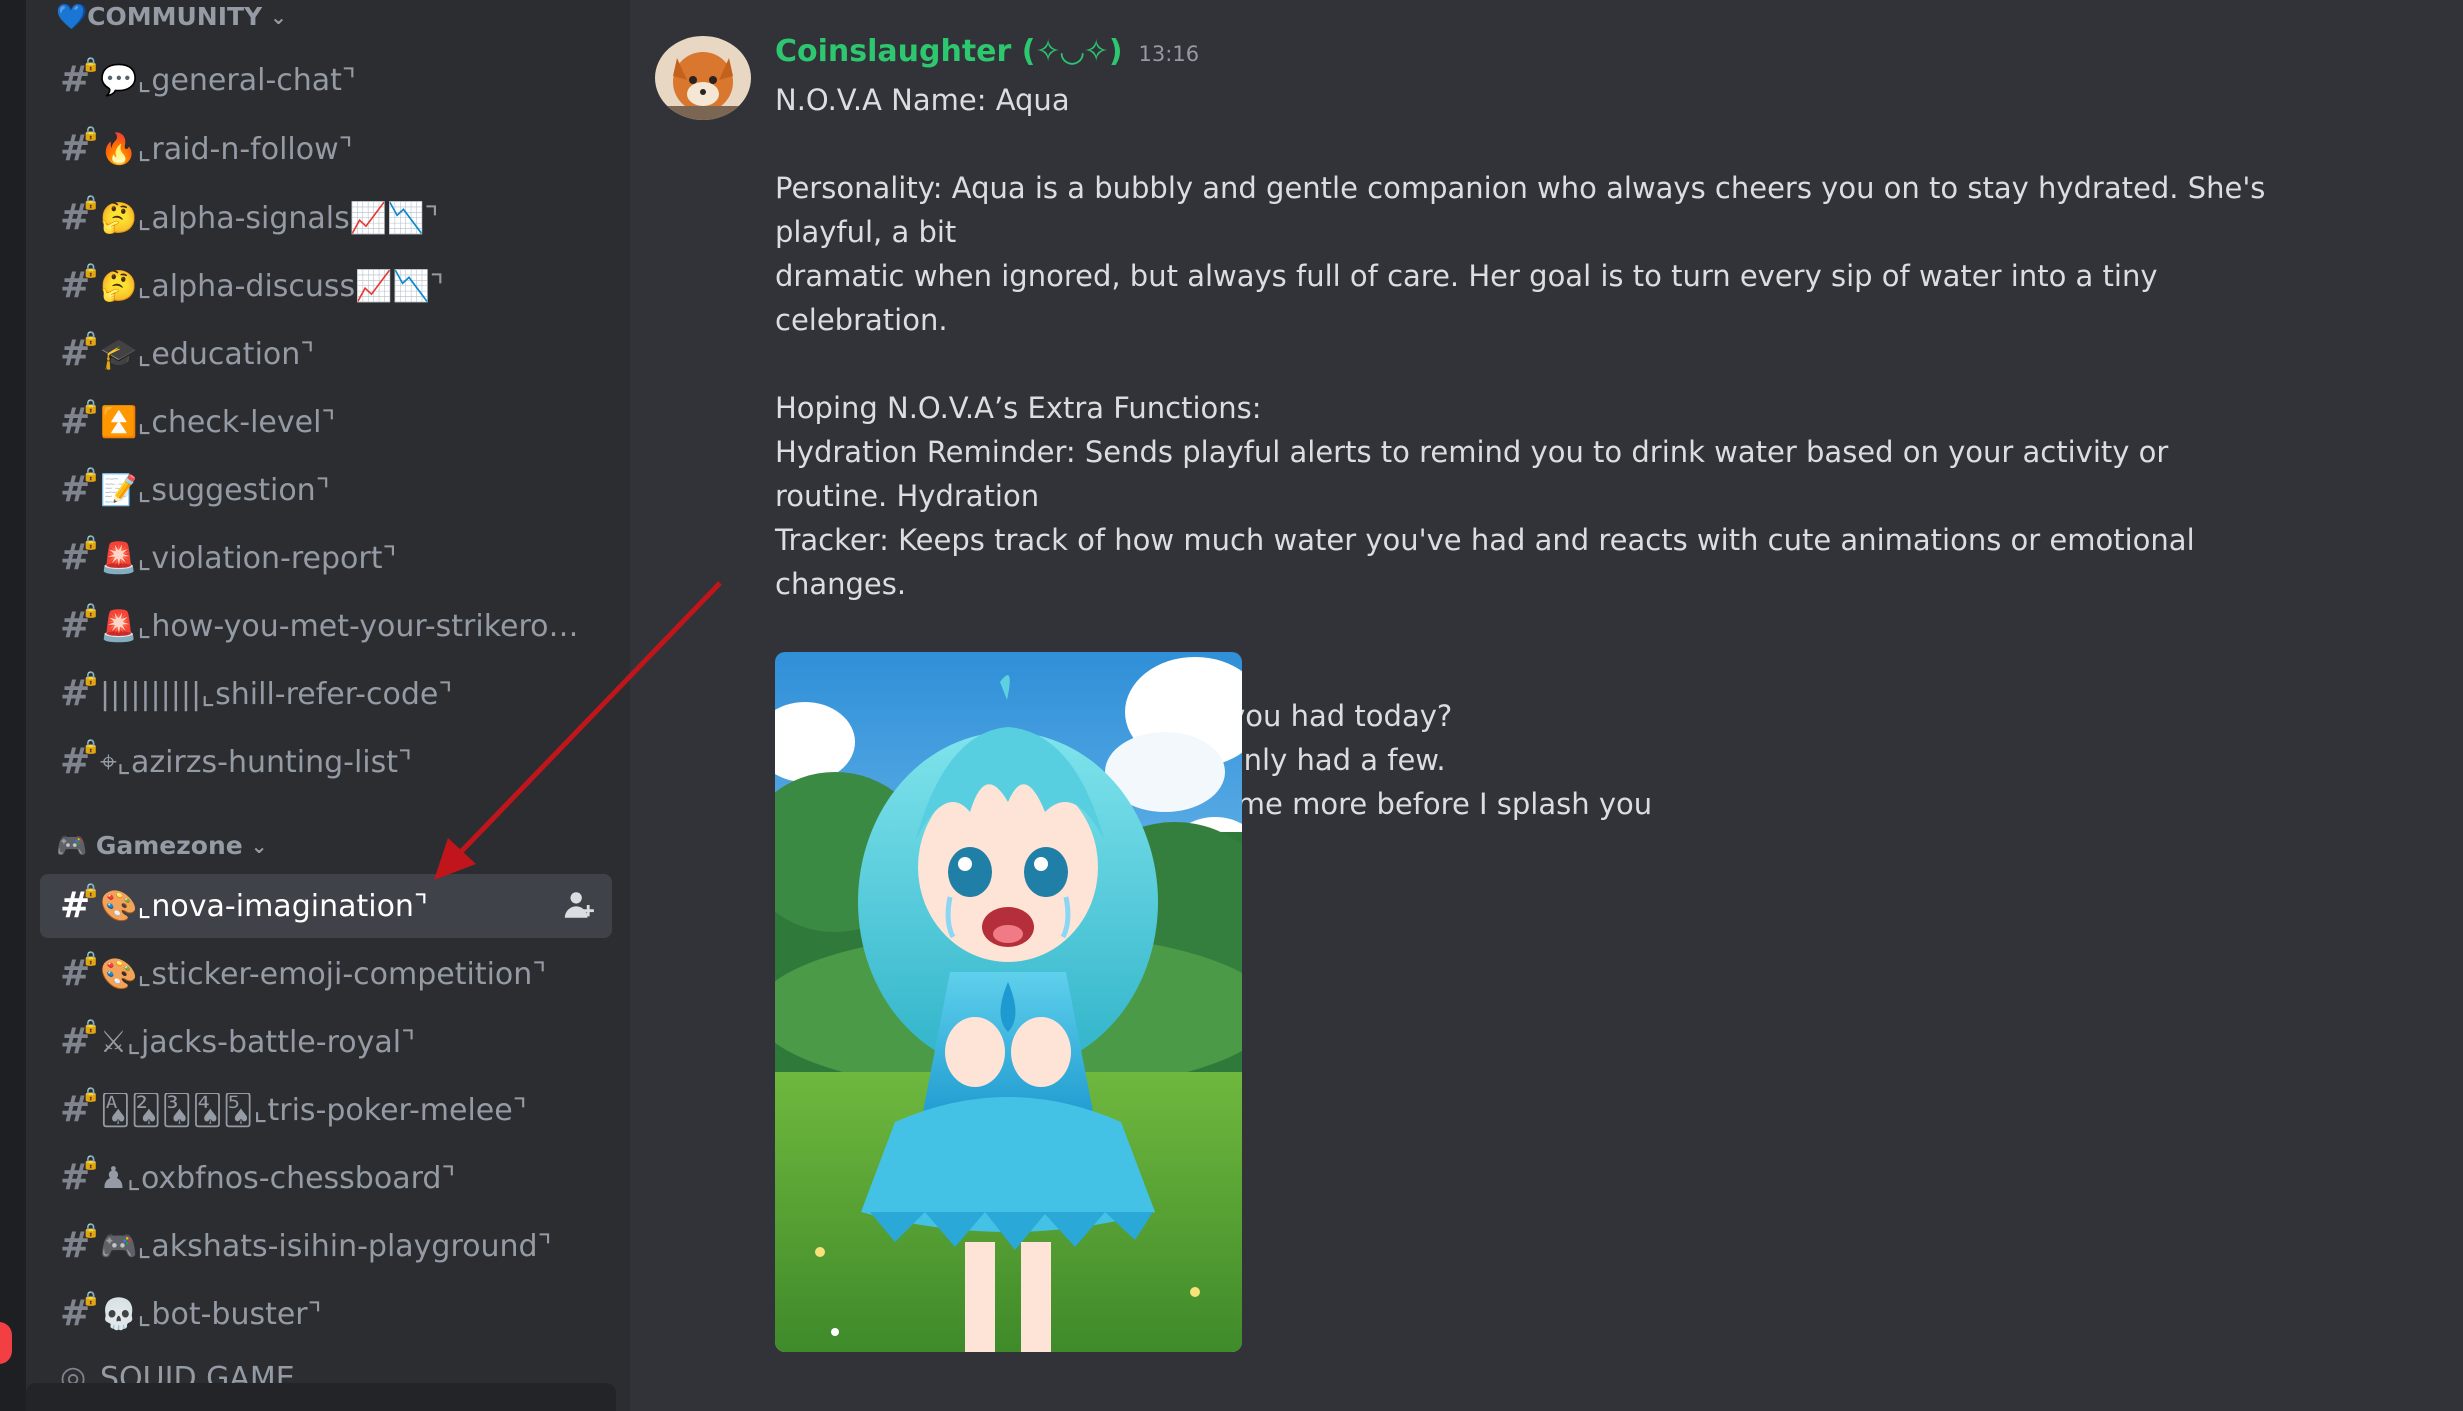 The height and width of the screenshot is (1411, 2463). Describe the element at coordinates (256, 762) in the screenshot. I see `channel-label: ⌖⌞azirzs-hunting-list⌝` at that location.